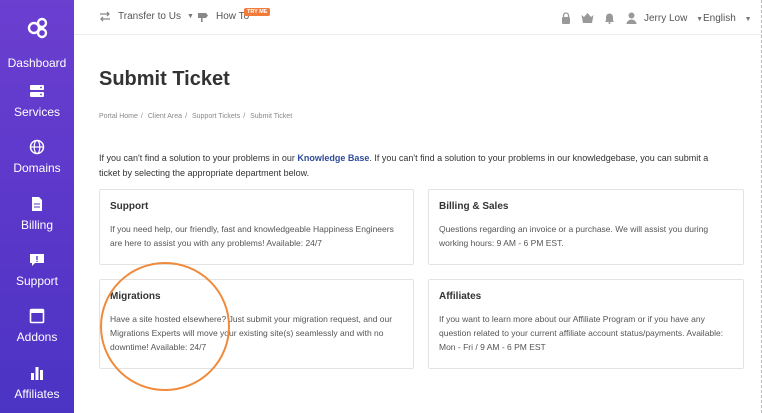 This screenshot has width=762, height=413. Describe the element at coordinates (36, 225) in the screenshot. I see `sidebar-item-label: Billing` at that location.